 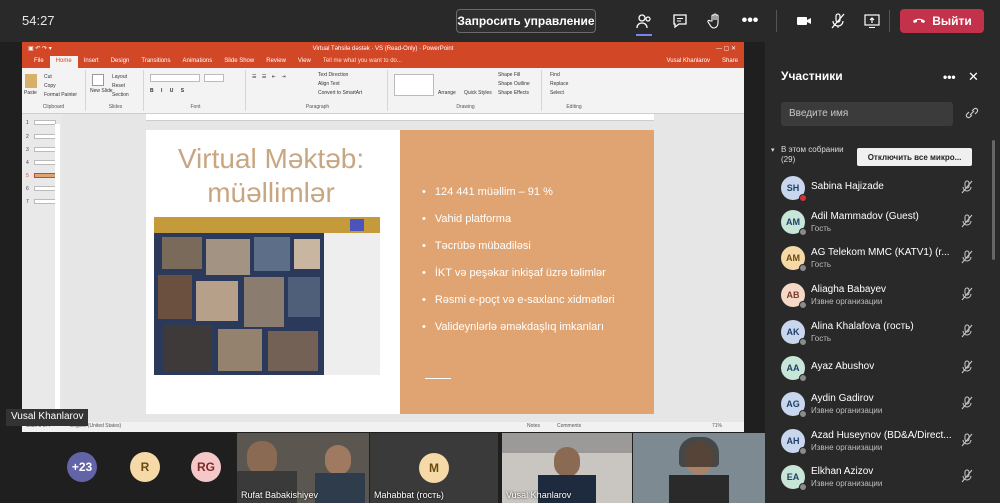 I want to click on participant-row: EA Elkhan Azizov Извне организации, so click(x=881, y=483).